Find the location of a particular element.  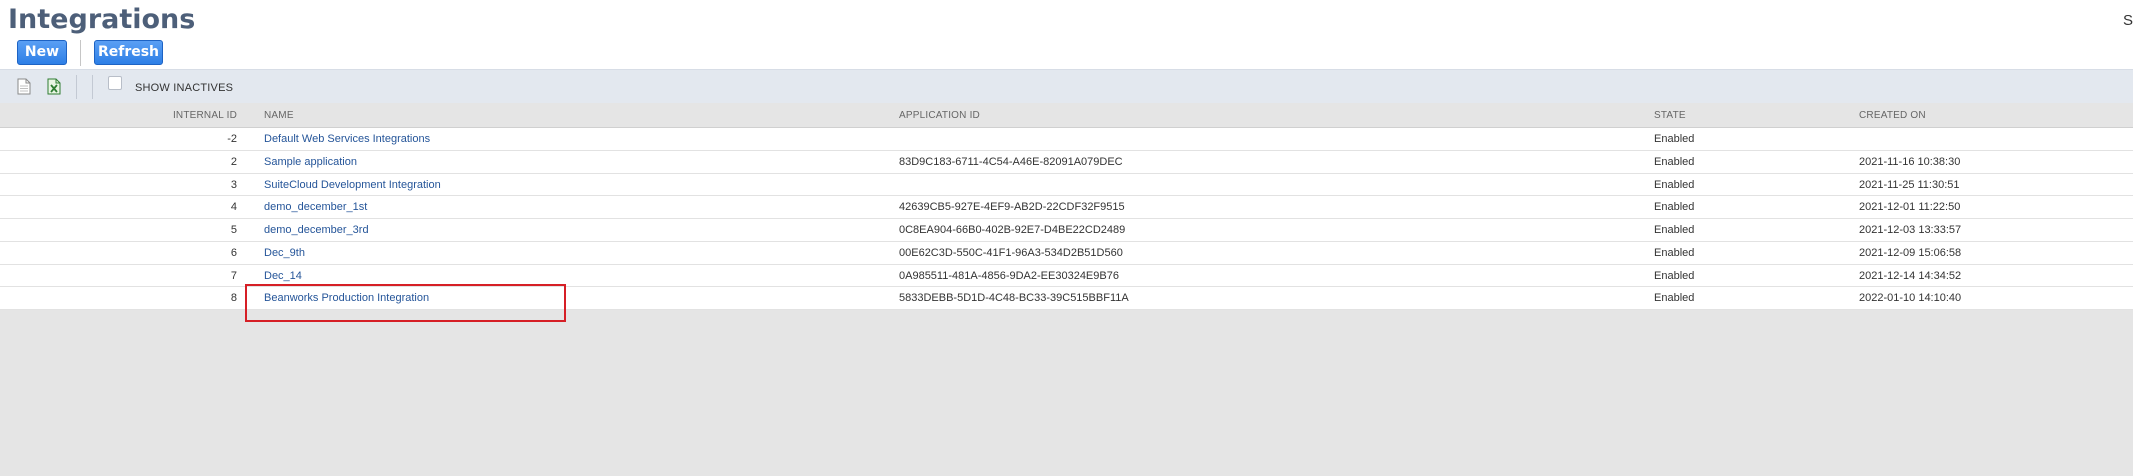

cell-name-link: Beanworks Production Integration is located at coordinates (346, 298).